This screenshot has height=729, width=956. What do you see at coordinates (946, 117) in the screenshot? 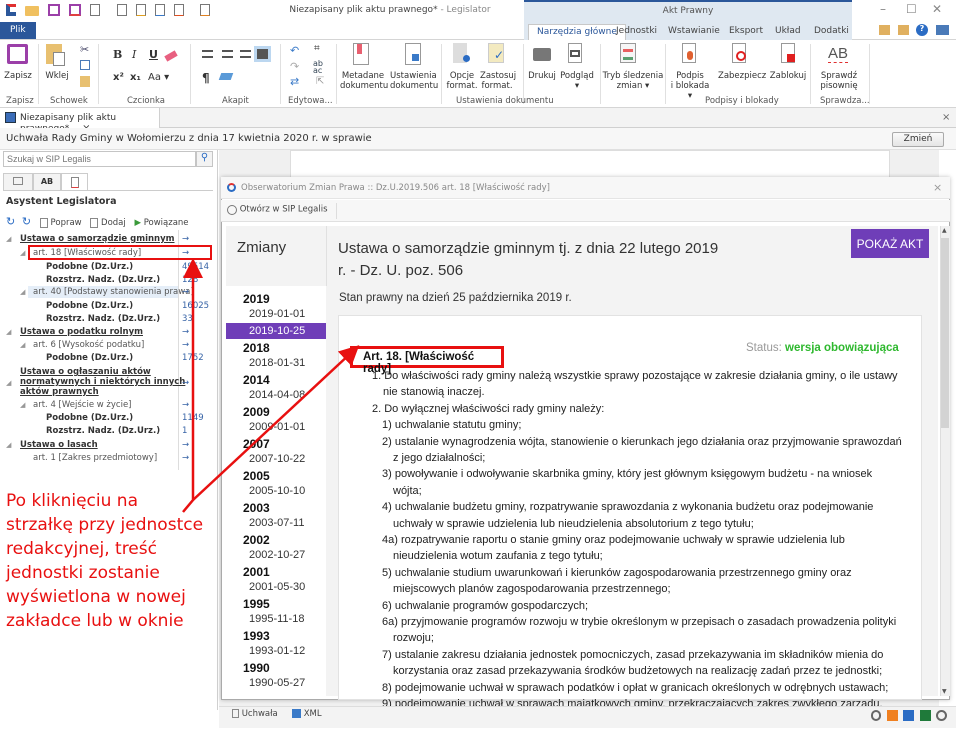
I see `close-panel-icon: ×` at bounding box center [946, 117].